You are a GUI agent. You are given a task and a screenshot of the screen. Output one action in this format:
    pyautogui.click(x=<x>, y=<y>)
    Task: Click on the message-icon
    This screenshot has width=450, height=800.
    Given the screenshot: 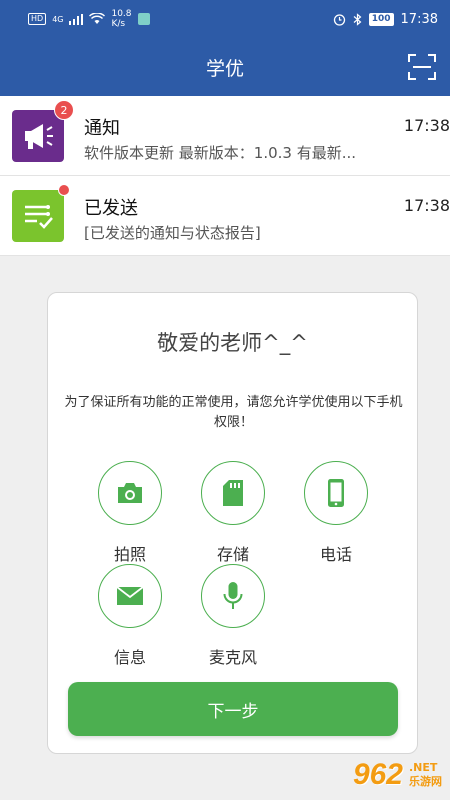 What is the action you would take?
    pyautogui.click(x=130, y=596)
    